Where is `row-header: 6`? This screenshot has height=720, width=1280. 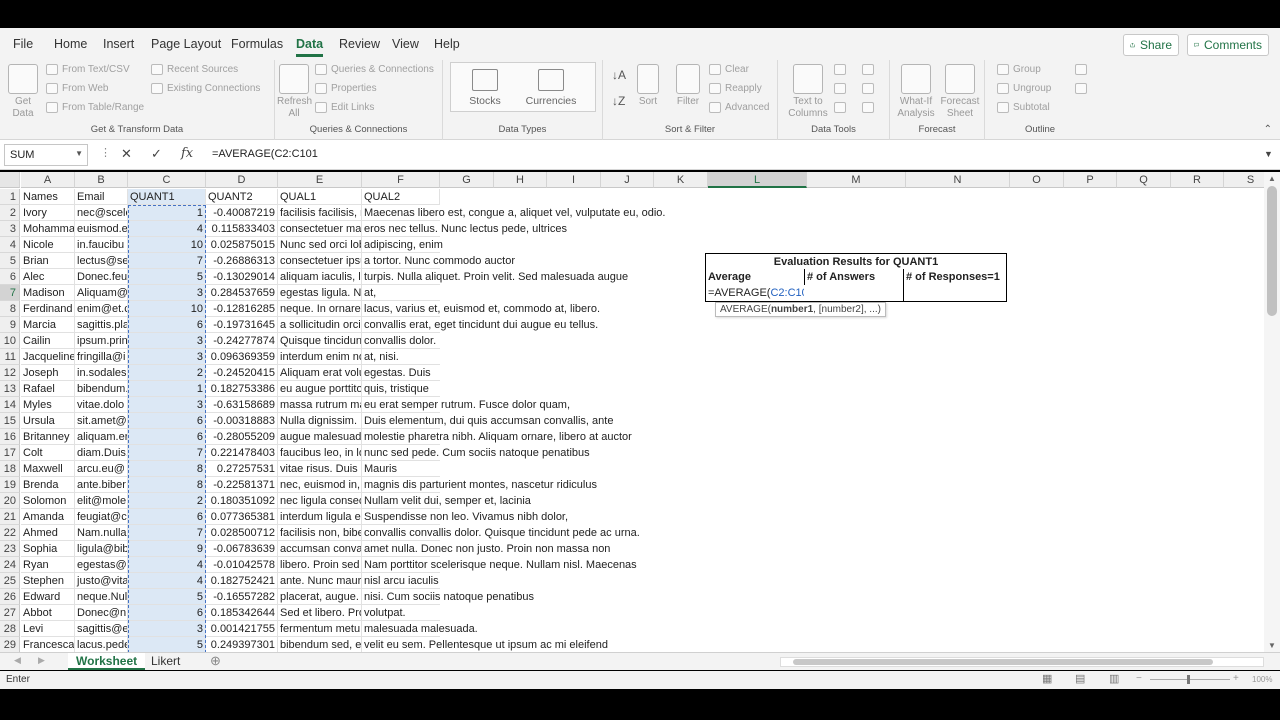
row-header: 6 is located at coordinates (10, 277).